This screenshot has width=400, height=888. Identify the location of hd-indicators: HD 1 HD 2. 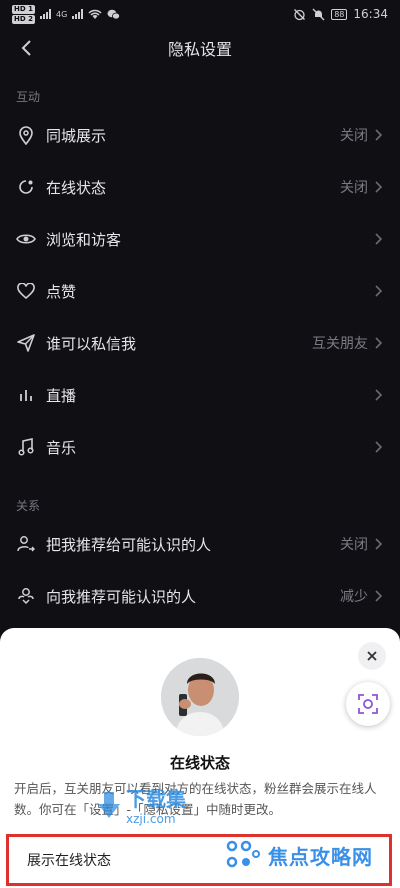
(23, 14).